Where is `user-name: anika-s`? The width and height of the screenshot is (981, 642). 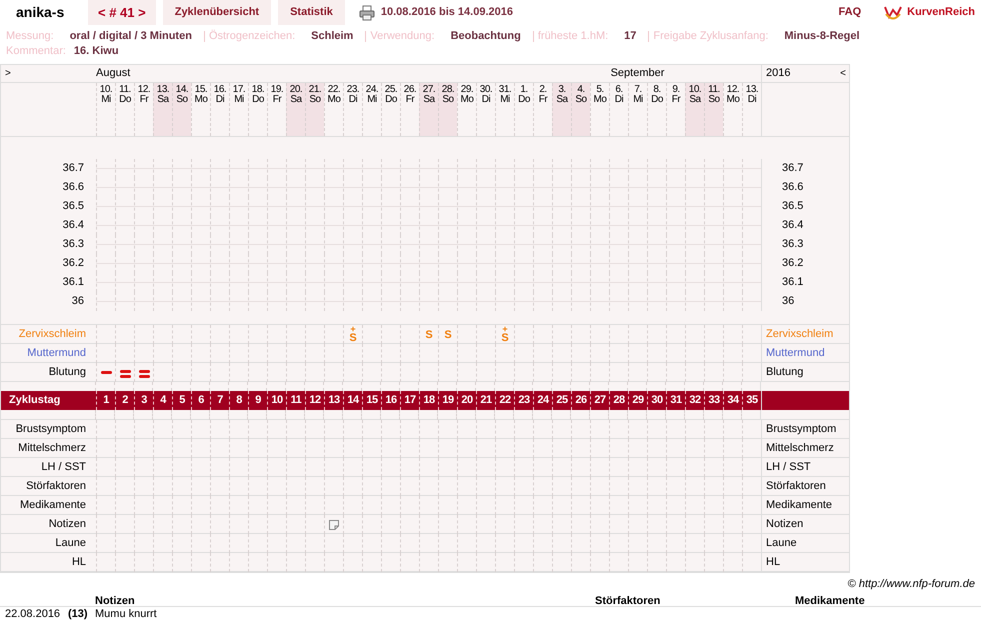
user-name: anika-s is located at coordinates (40, 12).